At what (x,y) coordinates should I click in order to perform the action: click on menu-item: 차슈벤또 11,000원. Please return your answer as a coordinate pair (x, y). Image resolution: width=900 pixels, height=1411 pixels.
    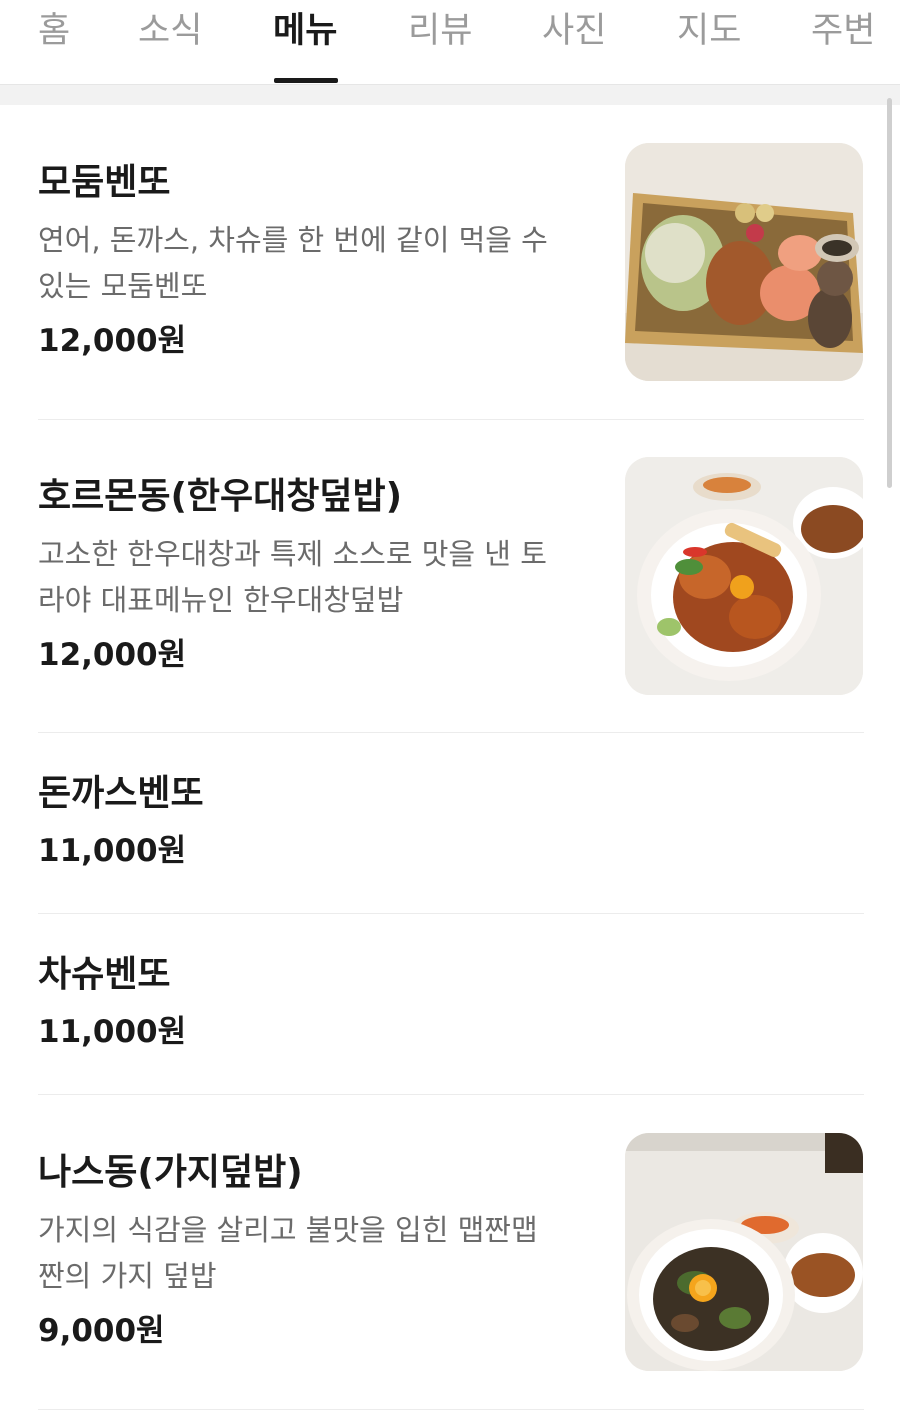
    Looking at the image, I should click on (451, 1004).